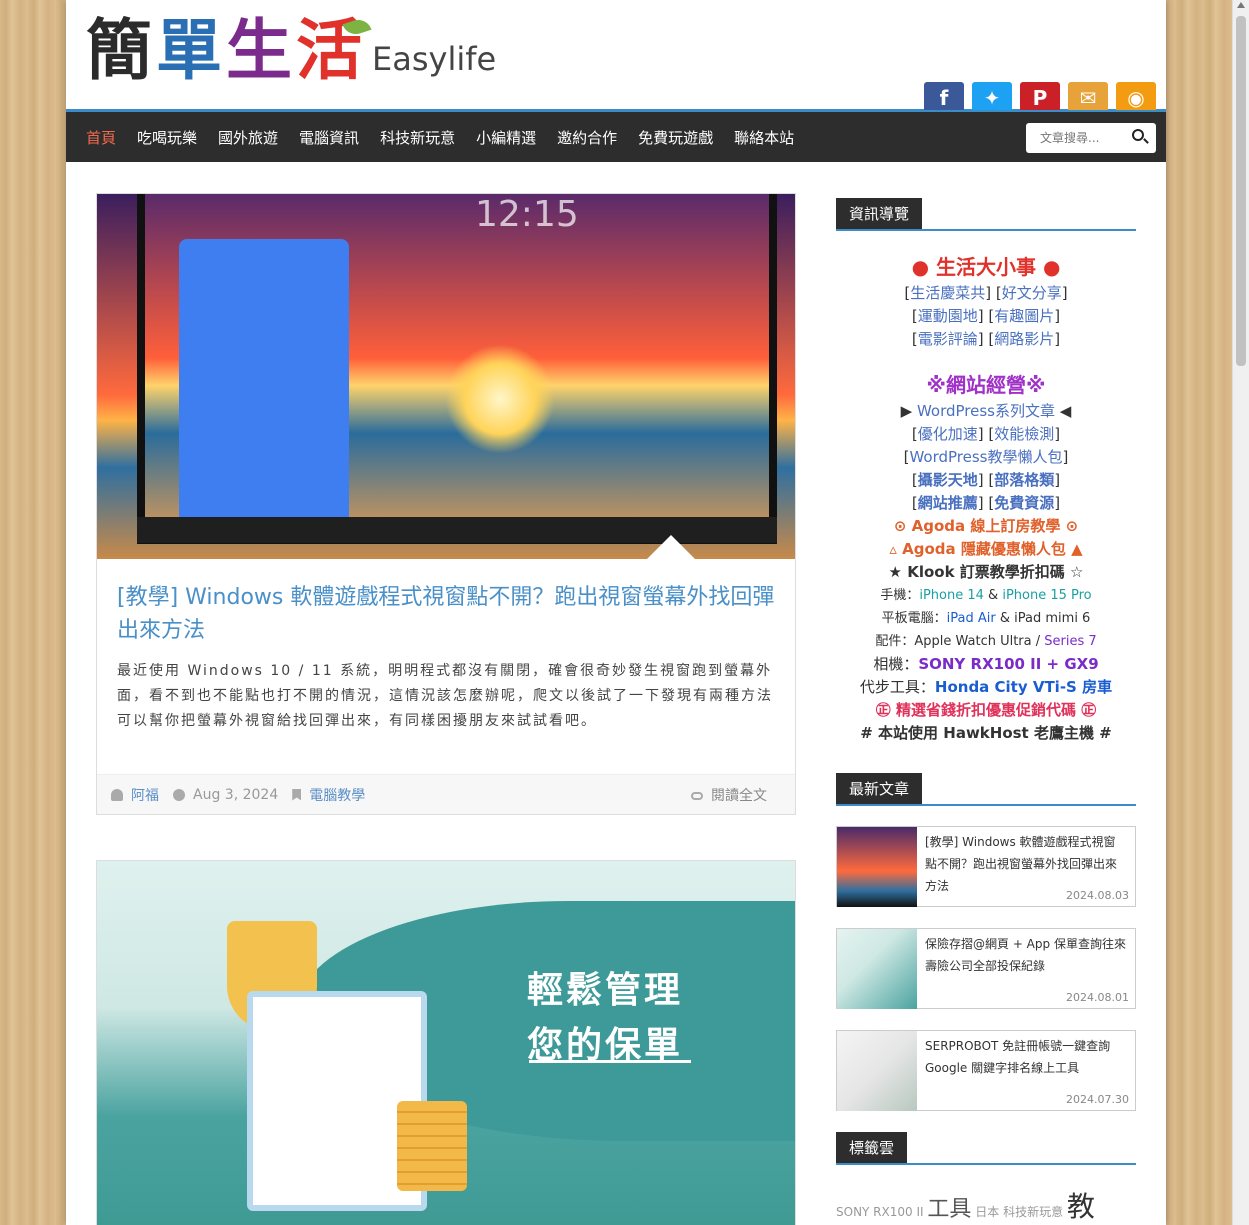 This screenshot has width=1249, height=1225. What do you see at coordinates (1097, 895) in the screenshot?
I see `recent-post-date: 2024.08.03` at bounding box center [1097, 895].